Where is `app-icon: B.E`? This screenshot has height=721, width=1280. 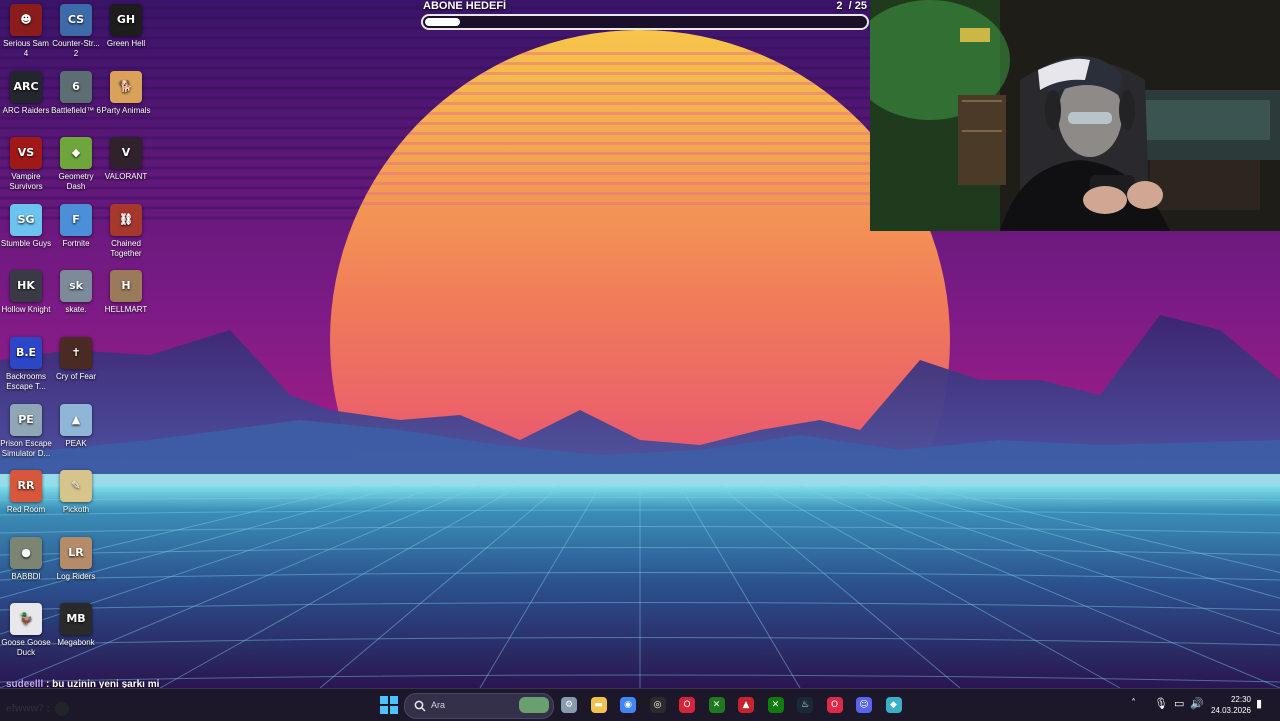 app-icon: B.E is located at coordinates (26, 353).